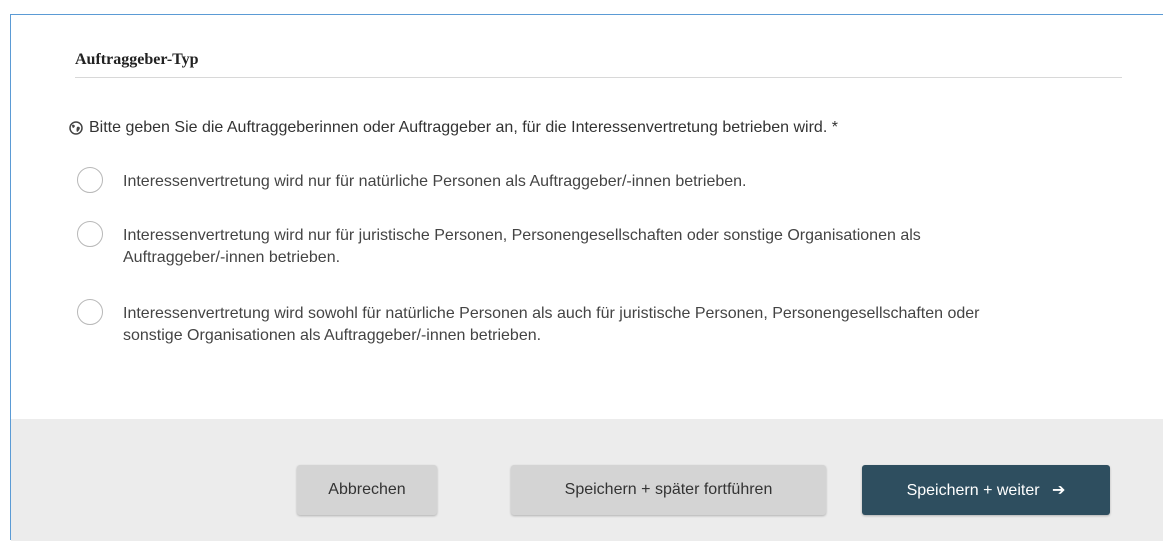  What do you see at coordinates (90, 312) in the screenshot?
I see `radio-both` at bounding box center [90, 312].